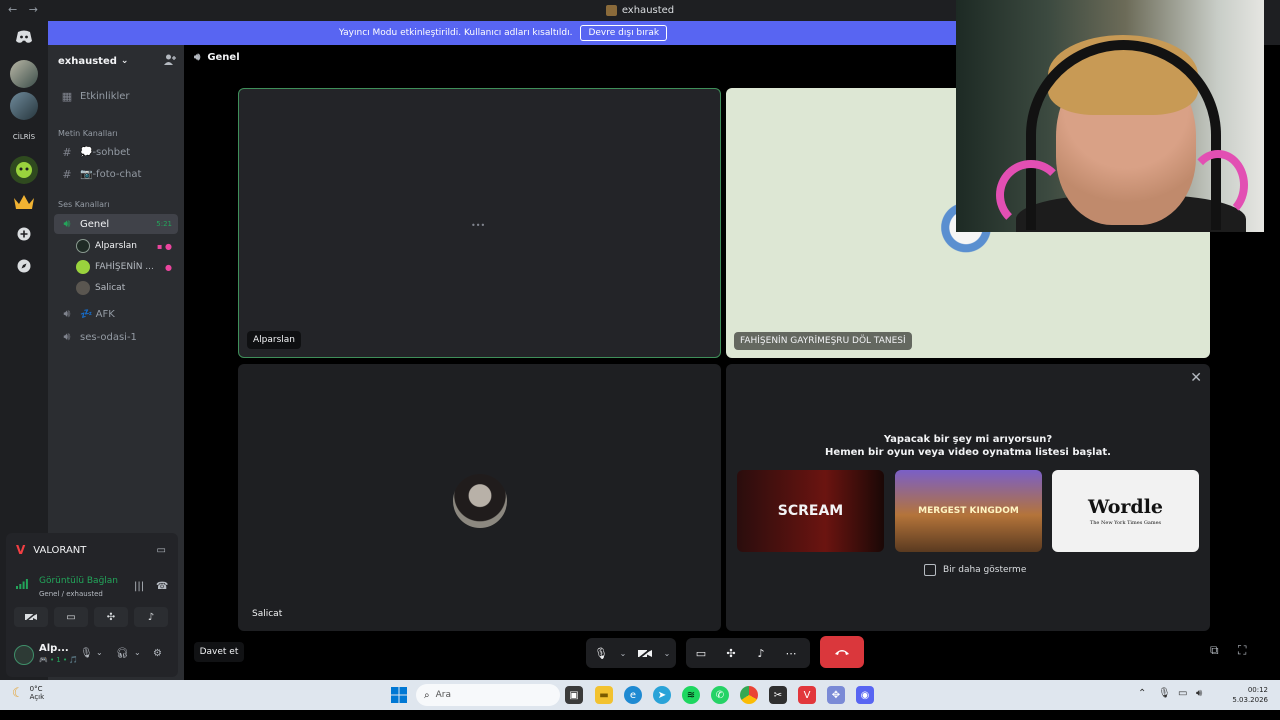  I want to click on app-icon: ✥, so click(836, 695).